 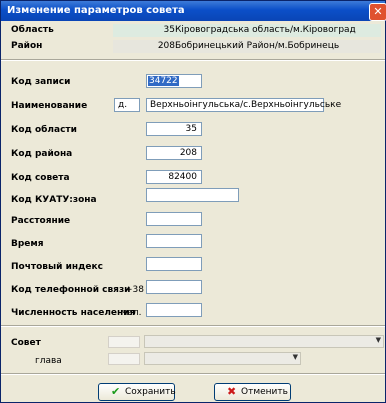 I want to click on region-name-display: Кіровоградська область/м.Кіровоград, so click(x=265, y=30).